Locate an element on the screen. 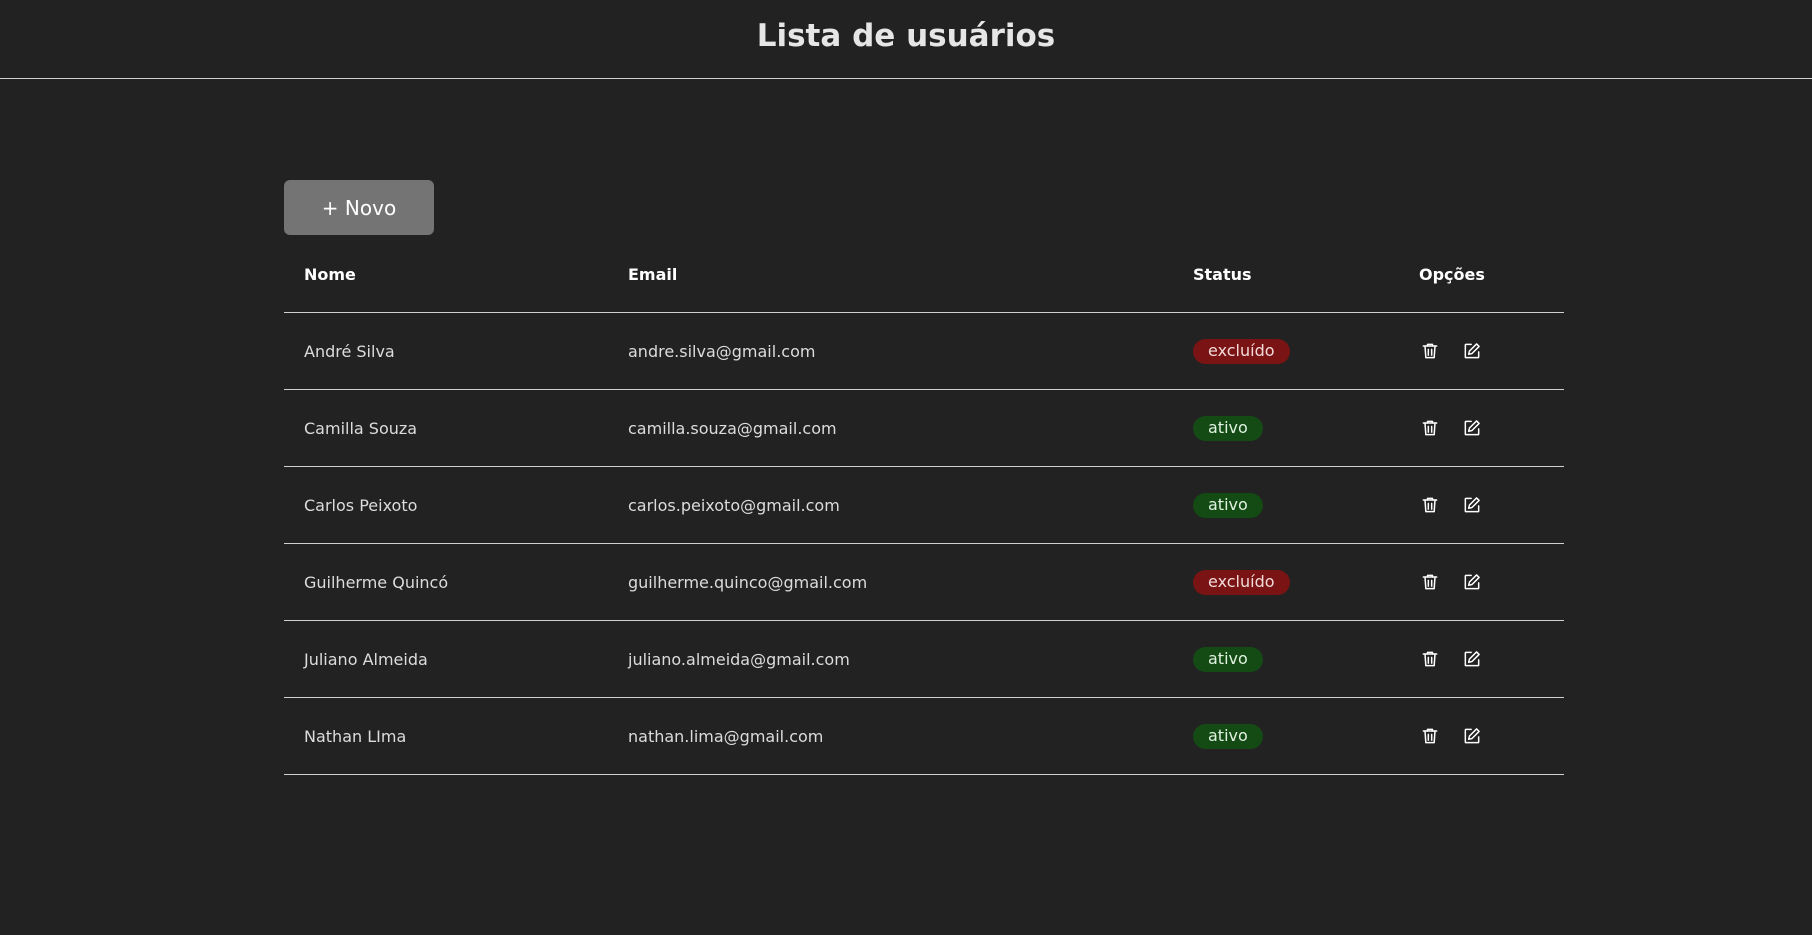  column-header-name: Nome is located at coordinates (446, 287).